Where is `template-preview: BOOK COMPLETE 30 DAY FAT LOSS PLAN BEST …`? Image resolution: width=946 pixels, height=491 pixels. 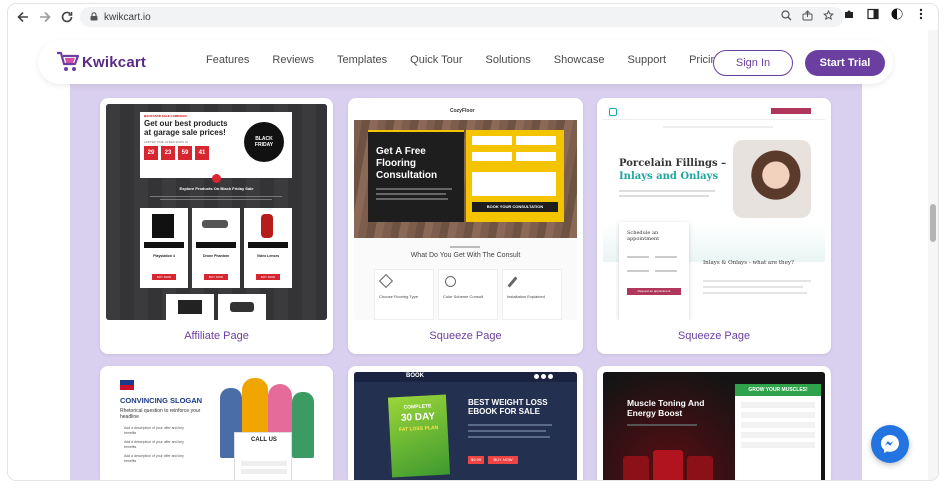 template-preview: BOOK COMPLETE 30 DAY FAT LOSS PLAN BEST … is located at coordinates (465, 426).